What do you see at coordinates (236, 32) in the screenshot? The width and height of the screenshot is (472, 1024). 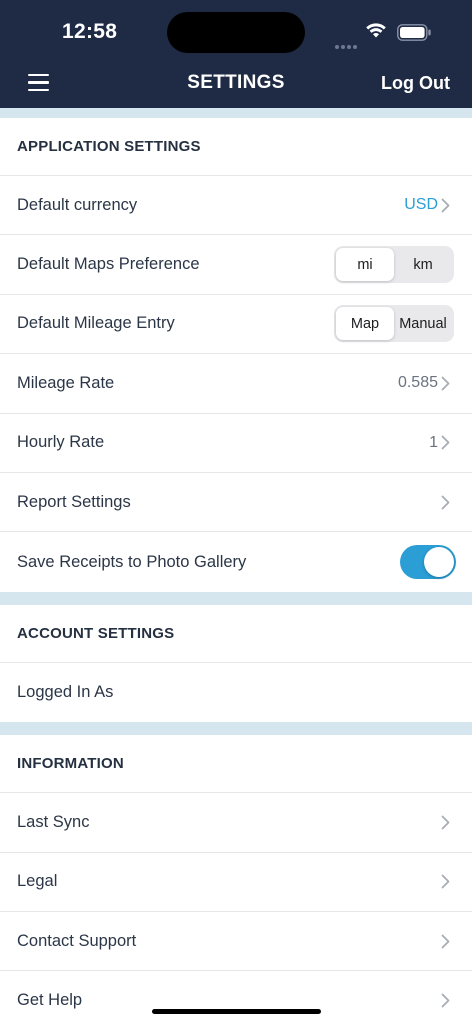 I see `dynamic-island` at bounding box center [236, 32].